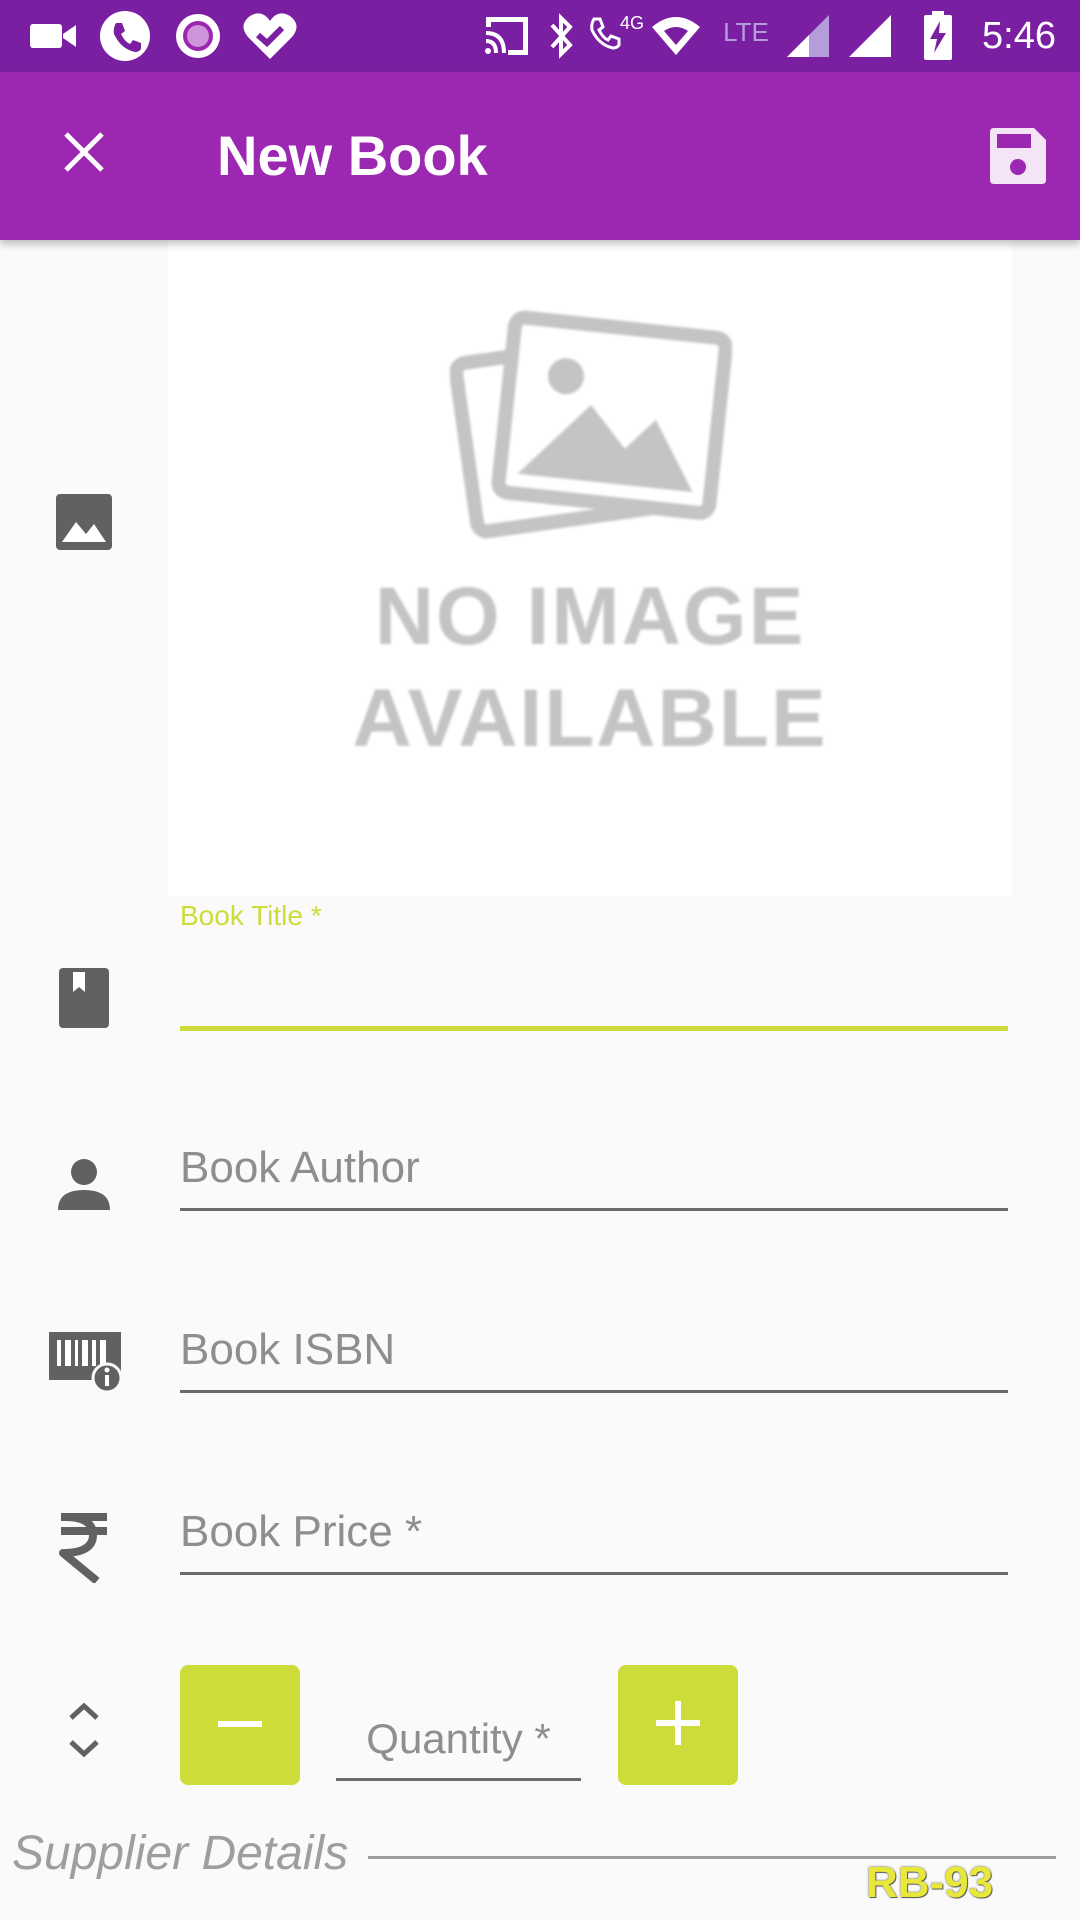 The width and height of the screenshot is (1080, 1920). I want to click on book-icon, so click(84, 998).